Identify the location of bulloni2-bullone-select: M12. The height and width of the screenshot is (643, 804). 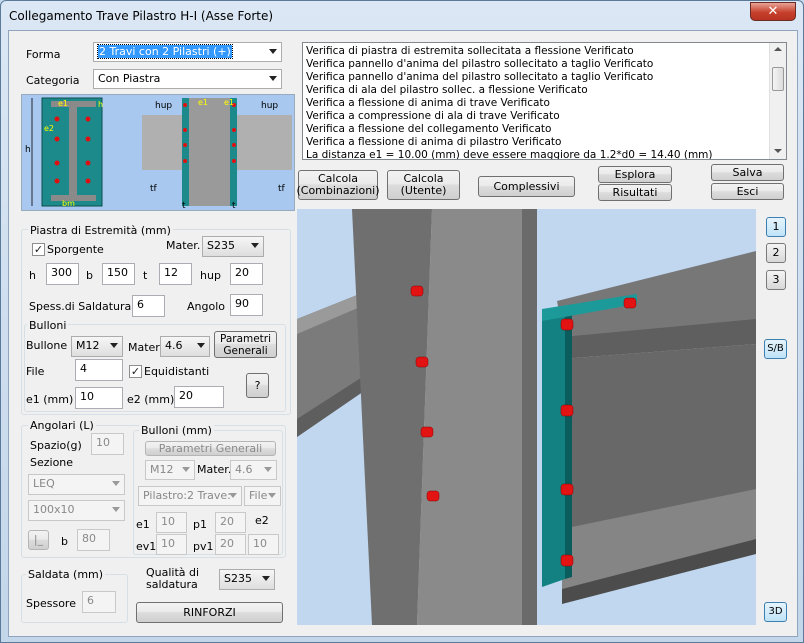
(170, 470).